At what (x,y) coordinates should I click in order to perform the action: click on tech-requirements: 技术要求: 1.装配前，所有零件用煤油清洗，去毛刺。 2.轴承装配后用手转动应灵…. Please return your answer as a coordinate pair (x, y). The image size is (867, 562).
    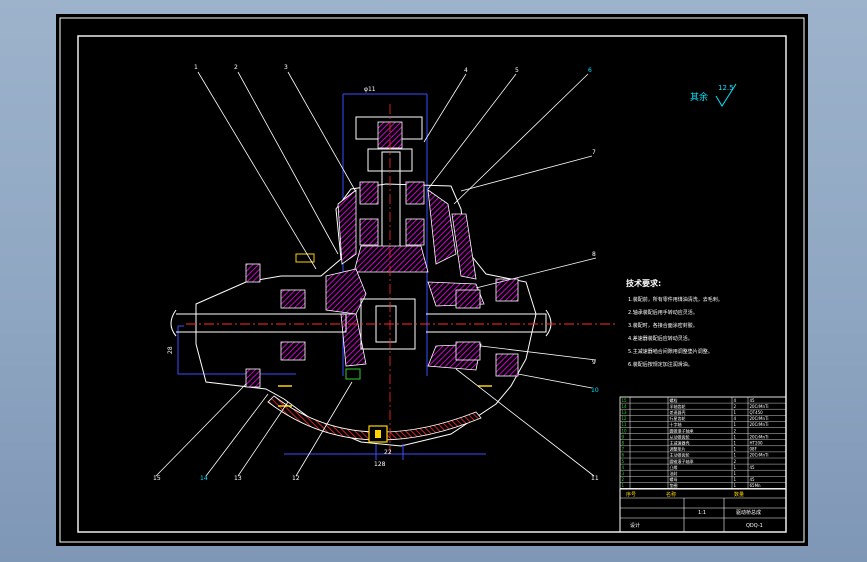
    Looking at the image, I should click on (674, 323).